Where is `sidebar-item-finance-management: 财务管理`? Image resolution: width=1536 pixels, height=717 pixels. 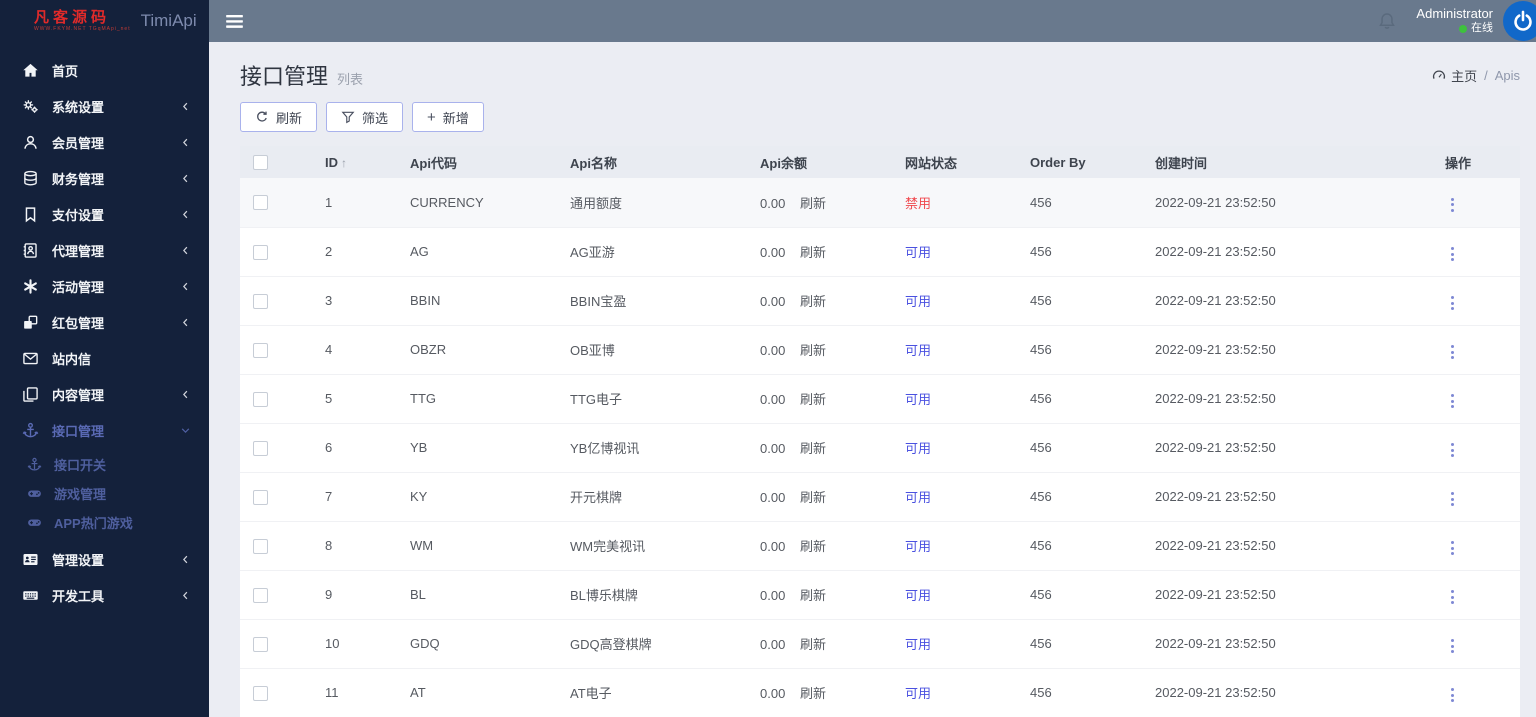 sidebar-item-finance-management: 财务管理 is located at coordinates (104, 178).